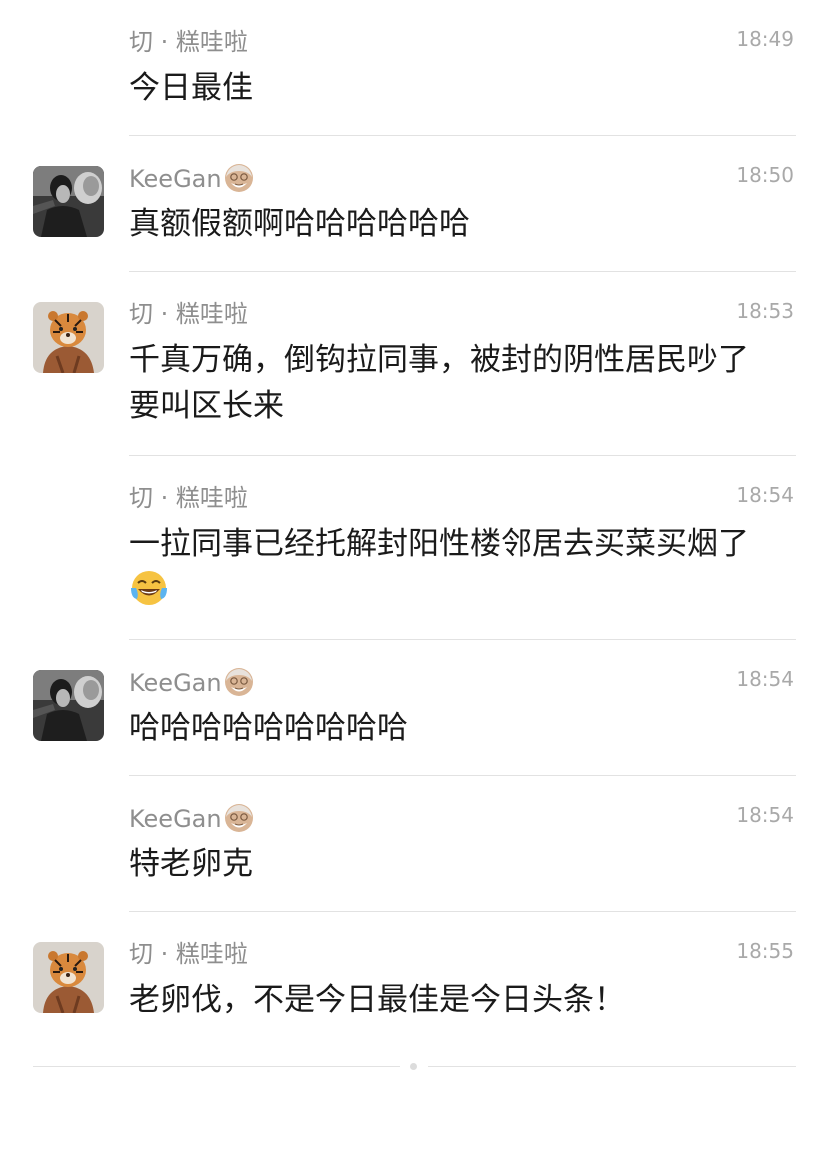 This screenshot has width=828, height=1172. Describe the element at coordinates (765, 39) in the screenshot. I see `message-time: 18:49` at that location.